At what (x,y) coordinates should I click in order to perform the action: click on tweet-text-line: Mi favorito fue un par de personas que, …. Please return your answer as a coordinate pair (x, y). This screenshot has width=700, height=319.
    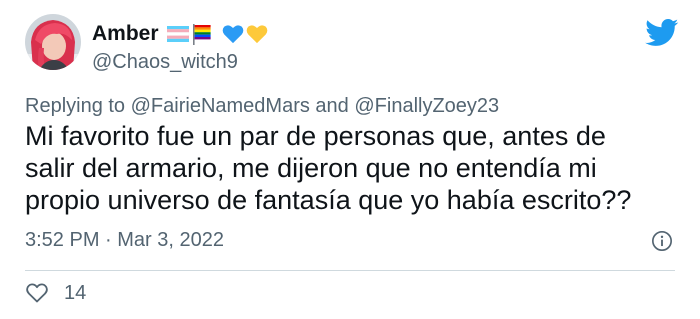
    Looking at the image, I should click on (315, 136).